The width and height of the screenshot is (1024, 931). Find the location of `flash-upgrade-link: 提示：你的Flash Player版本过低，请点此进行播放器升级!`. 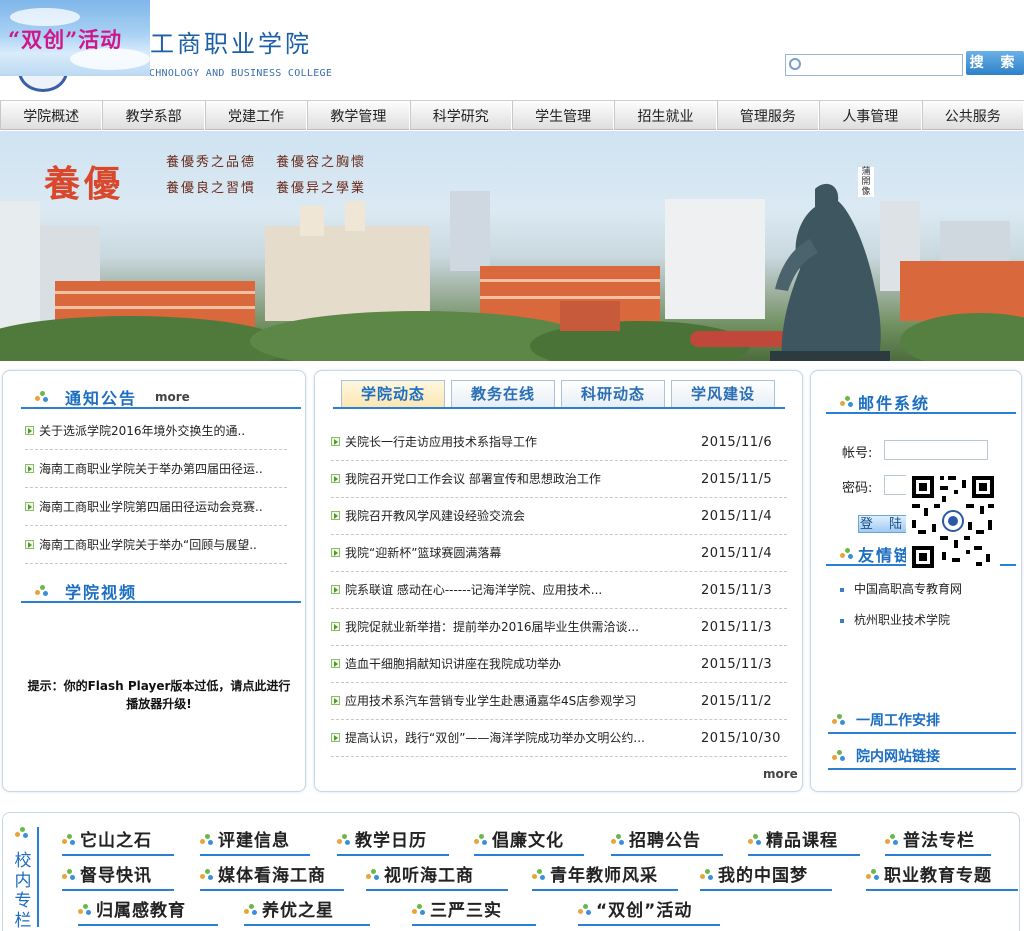

flash-upgrade-link: 提示：你的Flash Player版本过低，请点此进行播放器升级! is located at coordinates (159, 695).